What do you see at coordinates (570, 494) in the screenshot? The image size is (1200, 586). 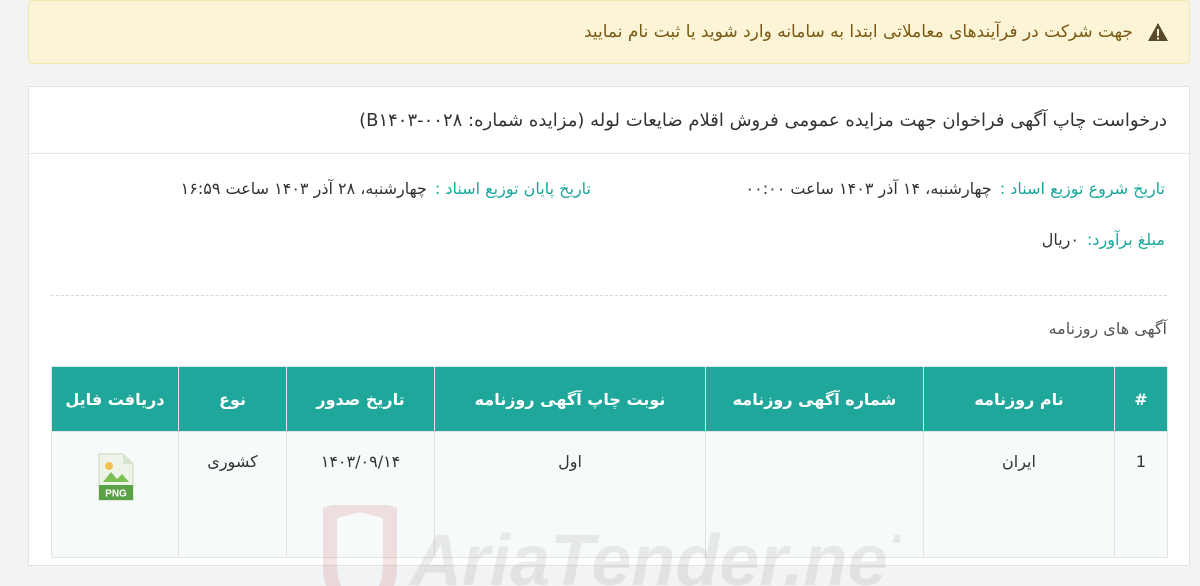 I see `cell-print-turn: اول` at bounding box center [570, 494].